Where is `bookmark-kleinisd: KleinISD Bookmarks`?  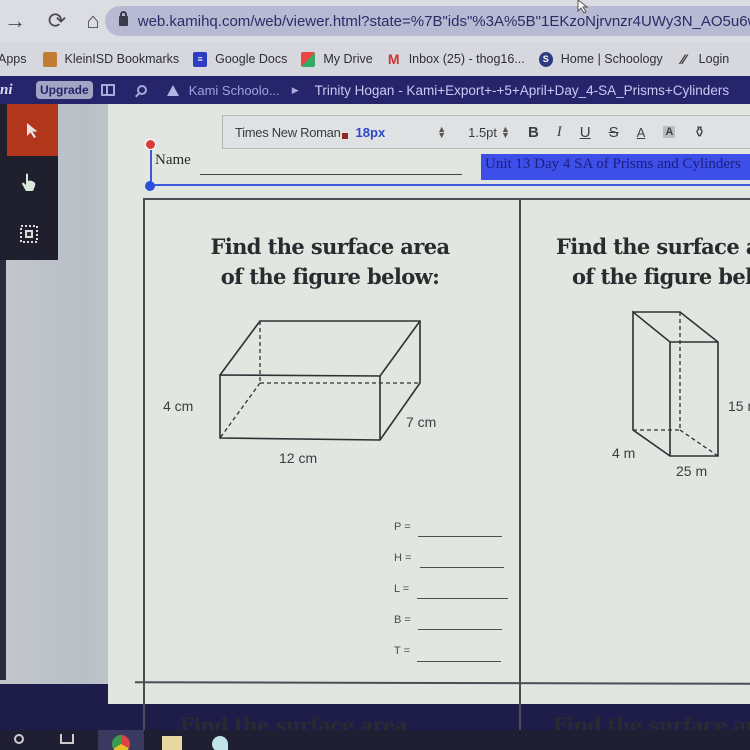 bookmark-kleinisd: KleinISD Bookmarks is located at coordinates (111, 59).